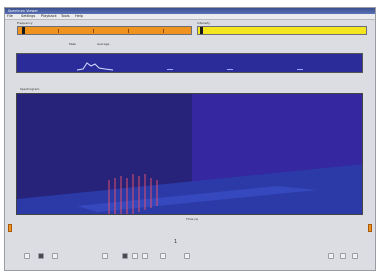 The height and width of the screenshot is (273, 380). Describe the element at coordinates (79, 16) in the screenshot. I see `menu-help: Help` at that location.